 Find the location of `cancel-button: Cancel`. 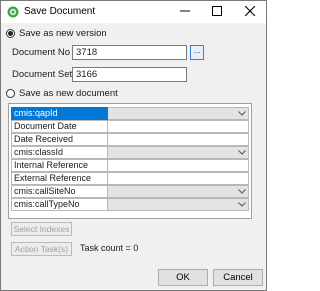

cancel-button: Cancel is located at coordinates (238, 277).